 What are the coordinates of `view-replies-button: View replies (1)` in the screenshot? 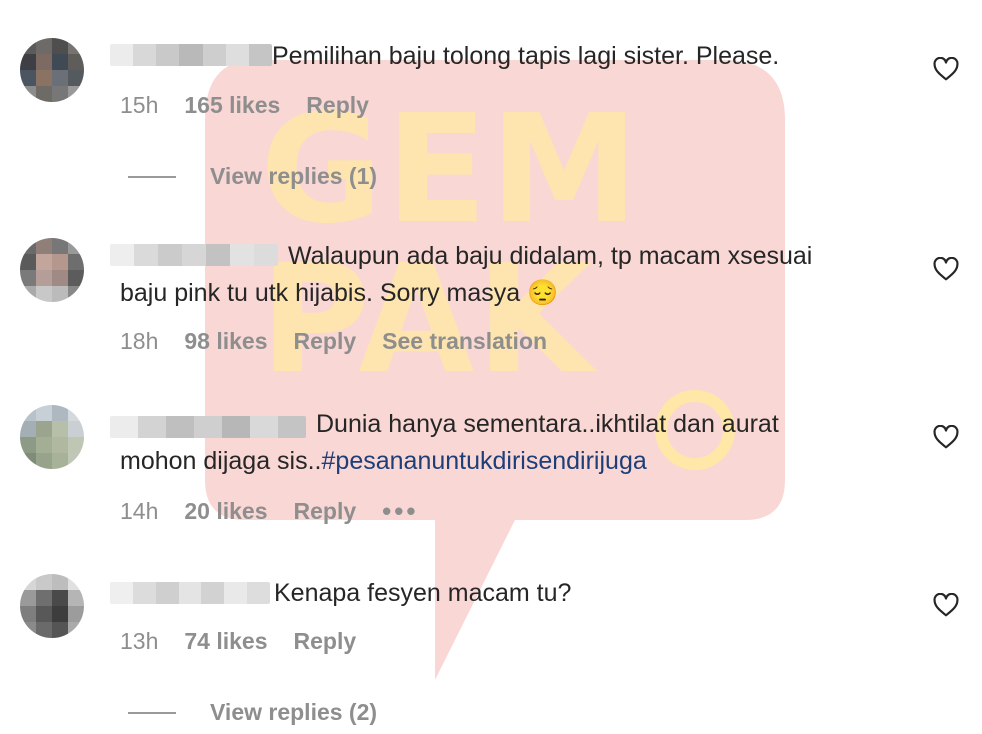 It's located at (252, 176).